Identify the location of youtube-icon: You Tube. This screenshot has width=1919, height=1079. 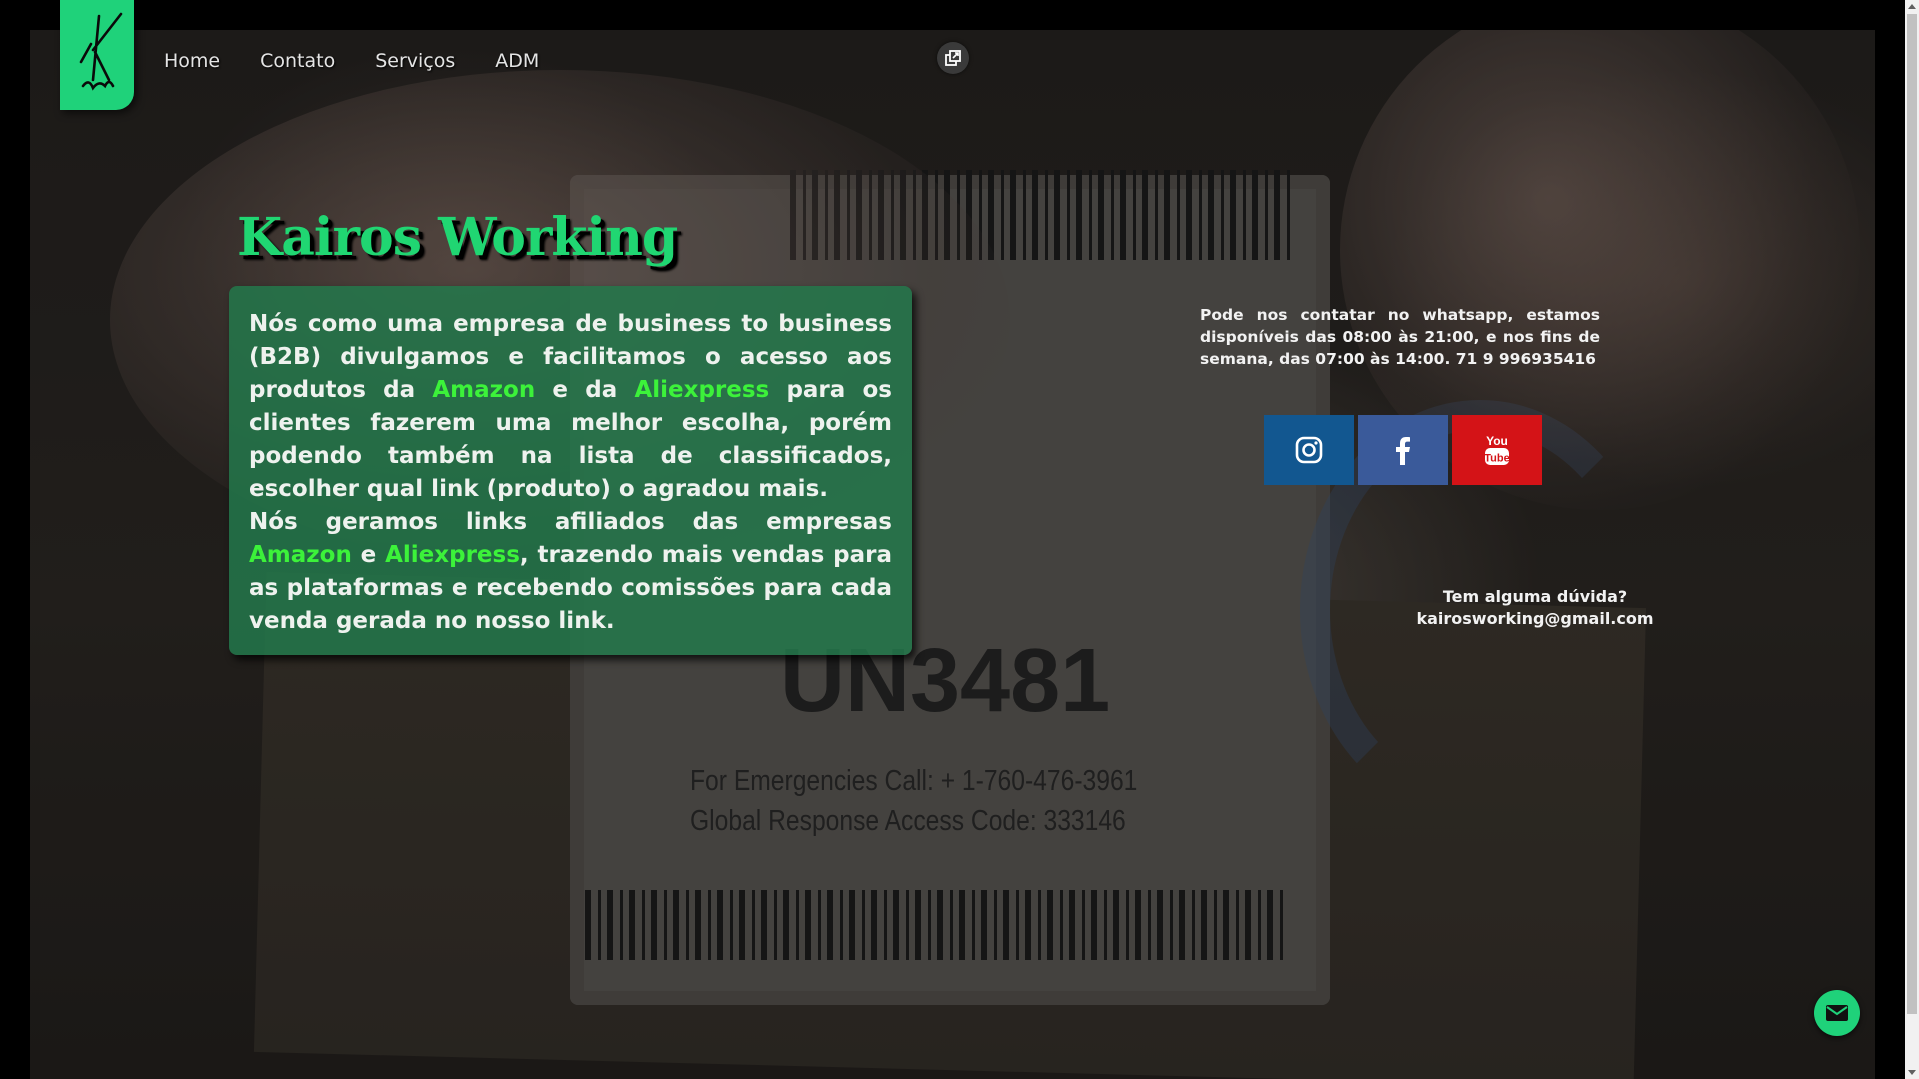
(1497, 449).